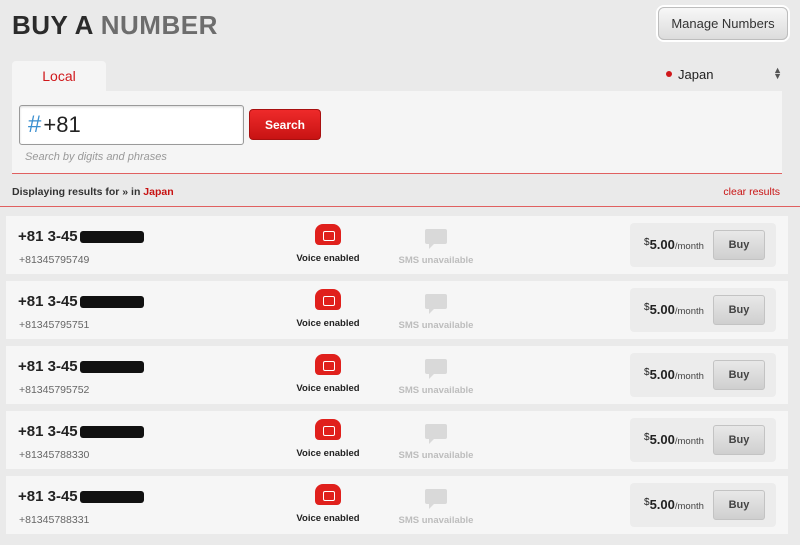 The image size is (800, 545). What do you see at coordinates (115, 25) in the screenshot?
I see `page-title: BUY A NUMBER` at bounding box center [115, 25].